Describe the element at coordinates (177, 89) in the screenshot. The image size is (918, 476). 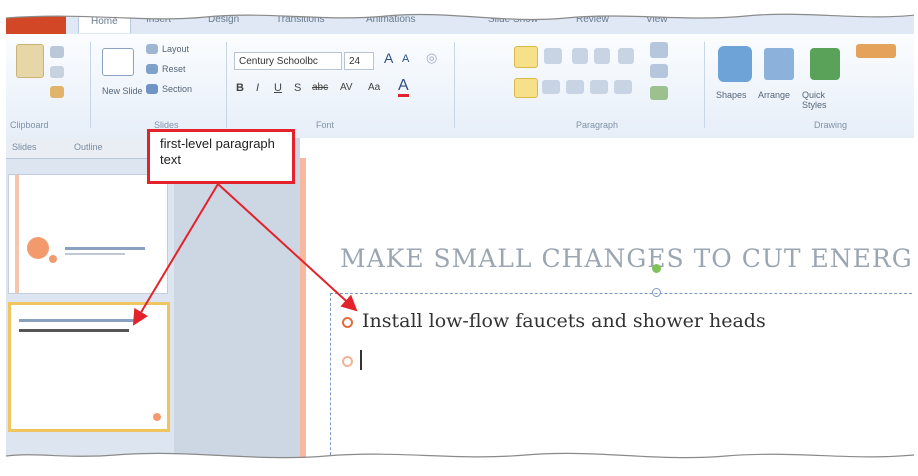
I see `section-button: Section` at that location.